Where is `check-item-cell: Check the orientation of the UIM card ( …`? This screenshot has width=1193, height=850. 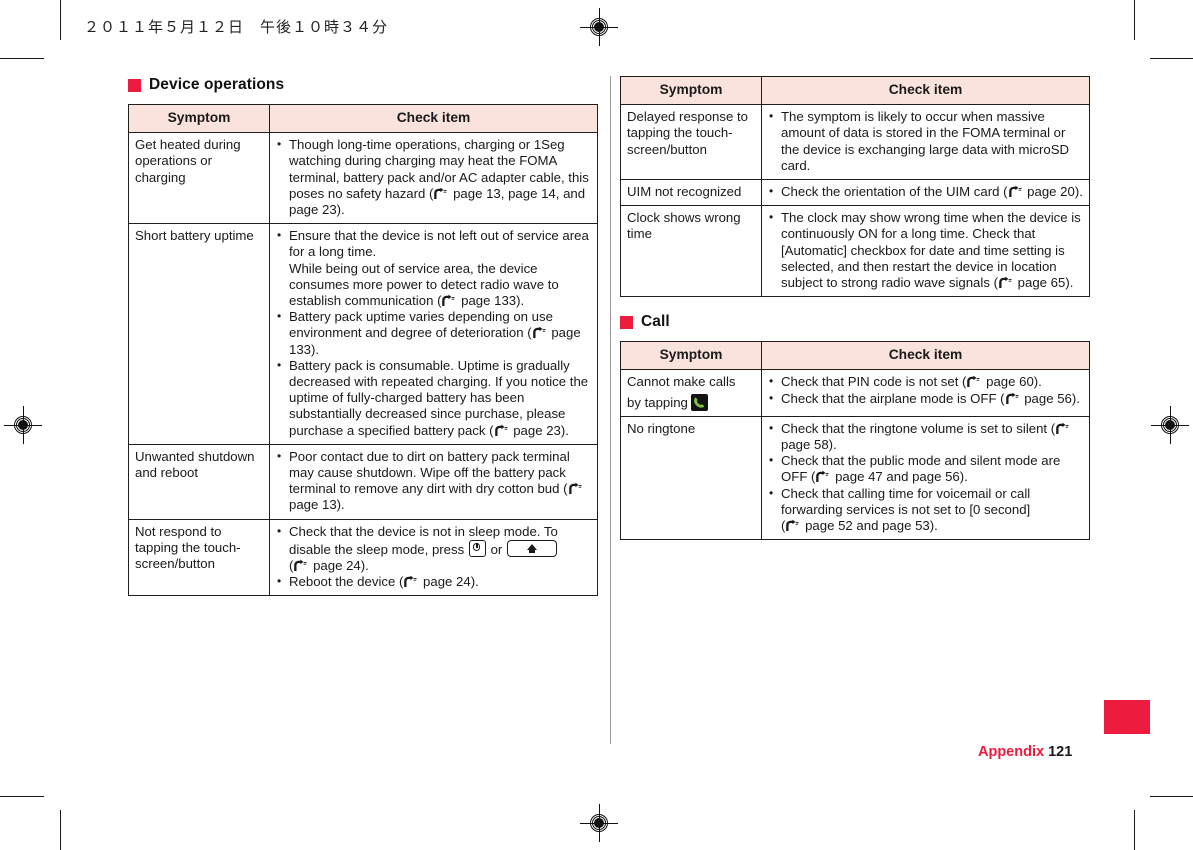
check-item-cell: Check the orientation of the UIM card ( … is located at coordinates (925, 193).